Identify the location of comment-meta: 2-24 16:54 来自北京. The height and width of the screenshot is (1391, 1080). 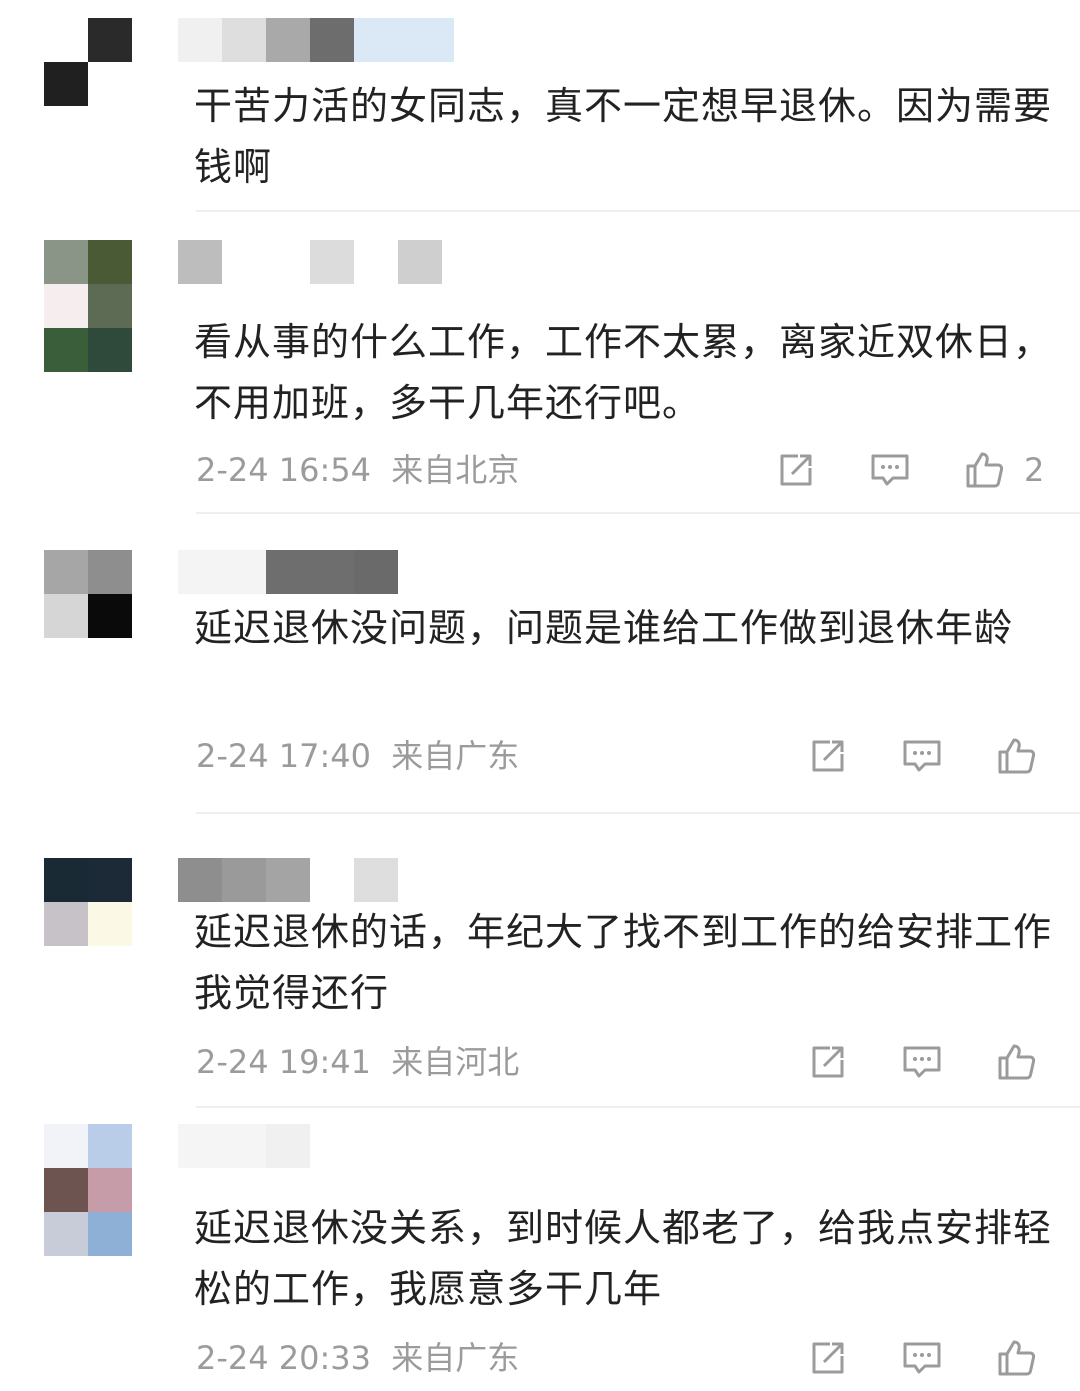
(357, 470).